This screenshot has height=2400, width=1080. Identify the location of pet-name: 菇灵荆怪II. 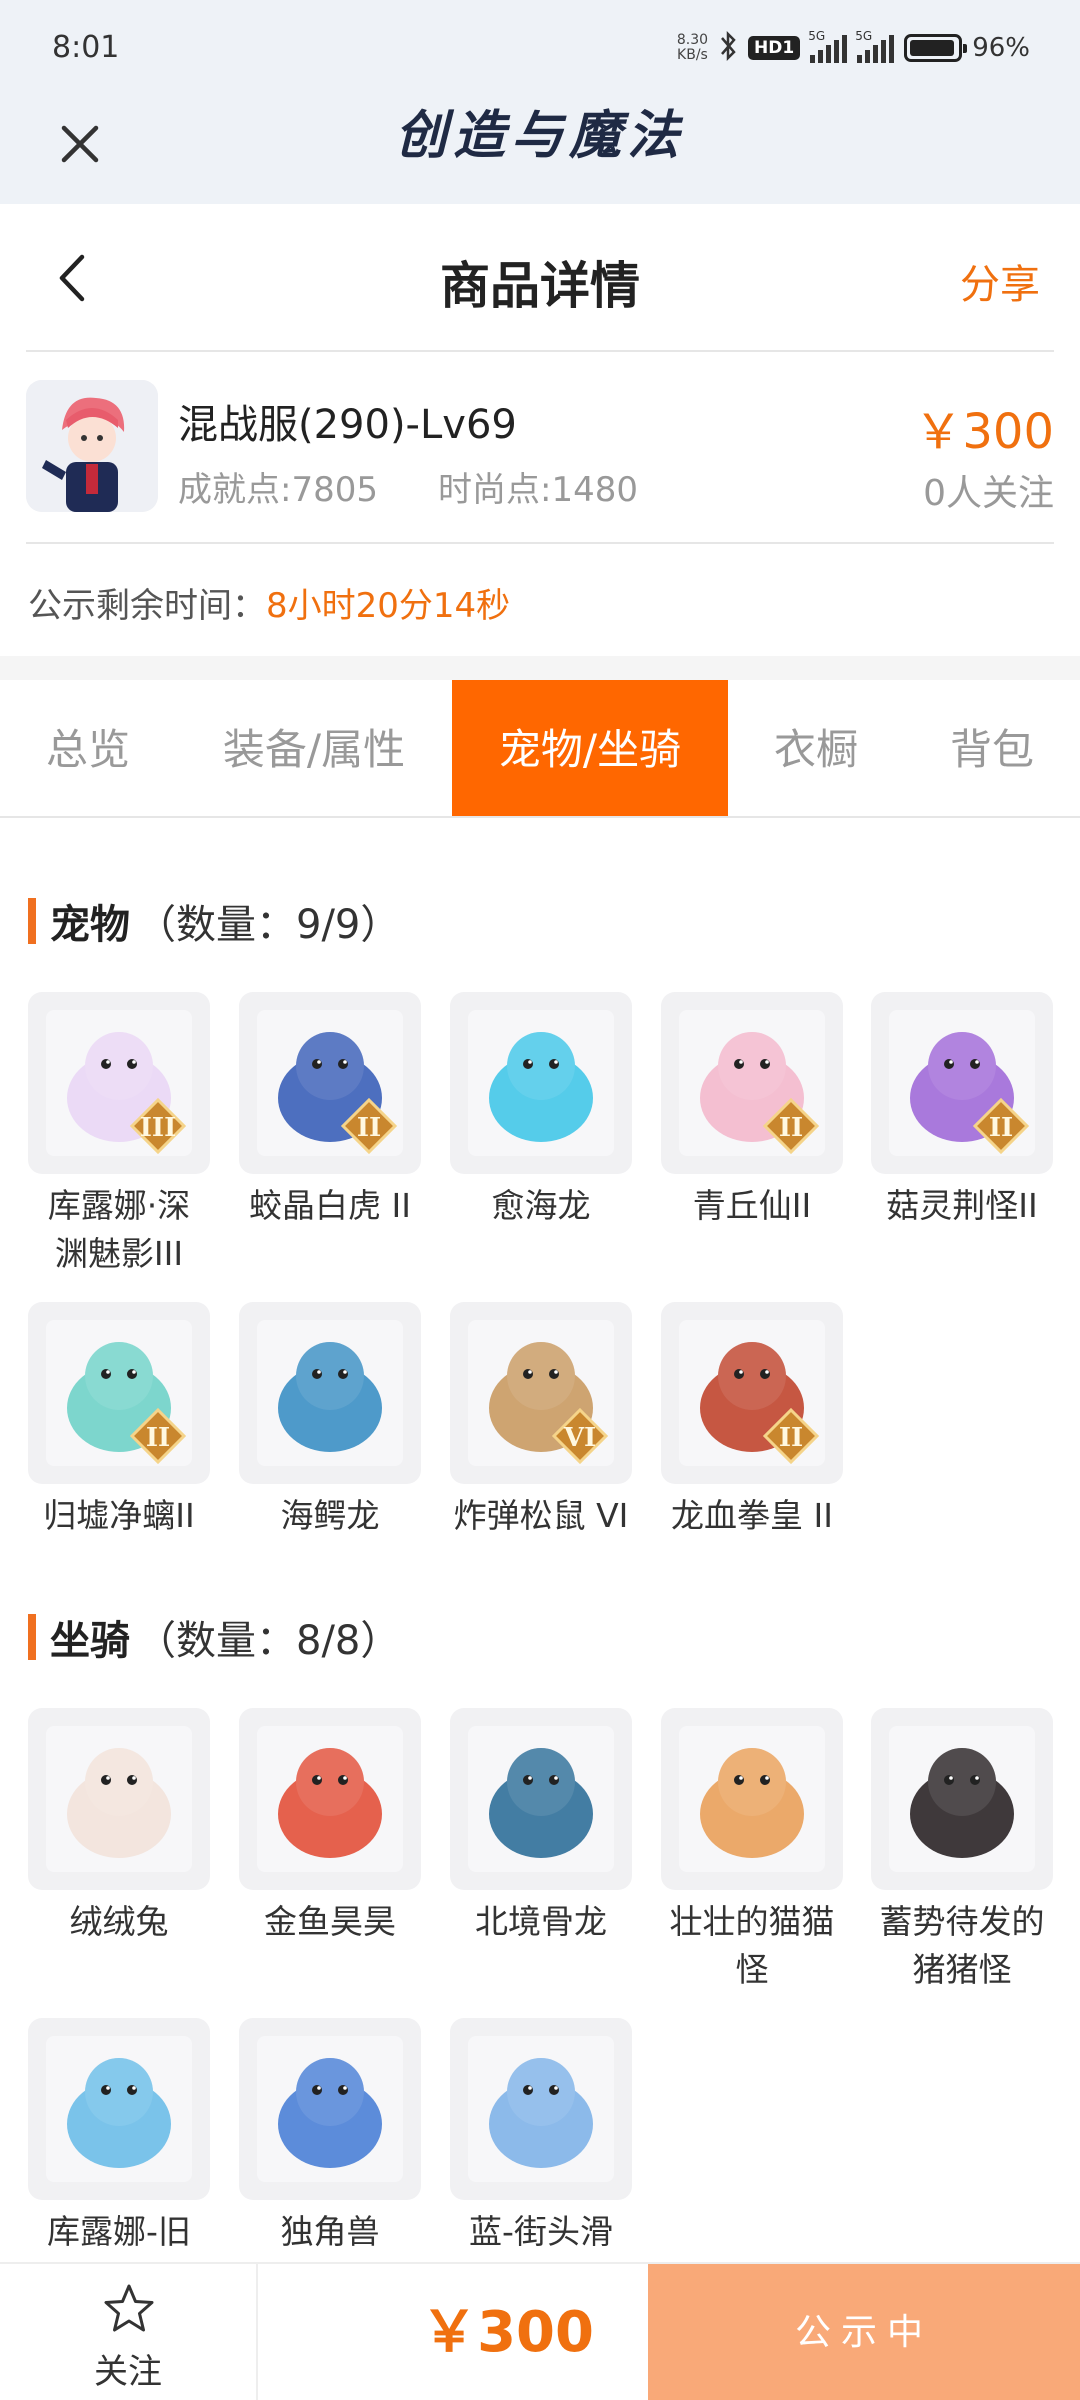
(962, 1205).